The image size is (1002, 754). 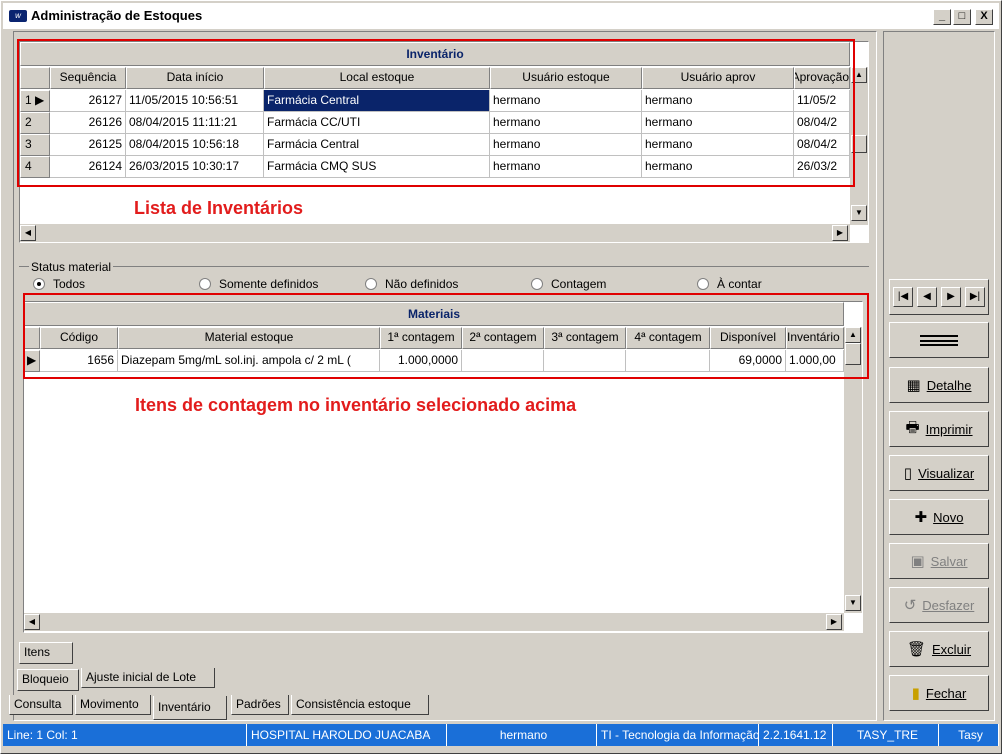 What do you see at coordinates (915, 693) in the screenshot?
I see `door-icon: ▮` at bounding box center [915, 693].